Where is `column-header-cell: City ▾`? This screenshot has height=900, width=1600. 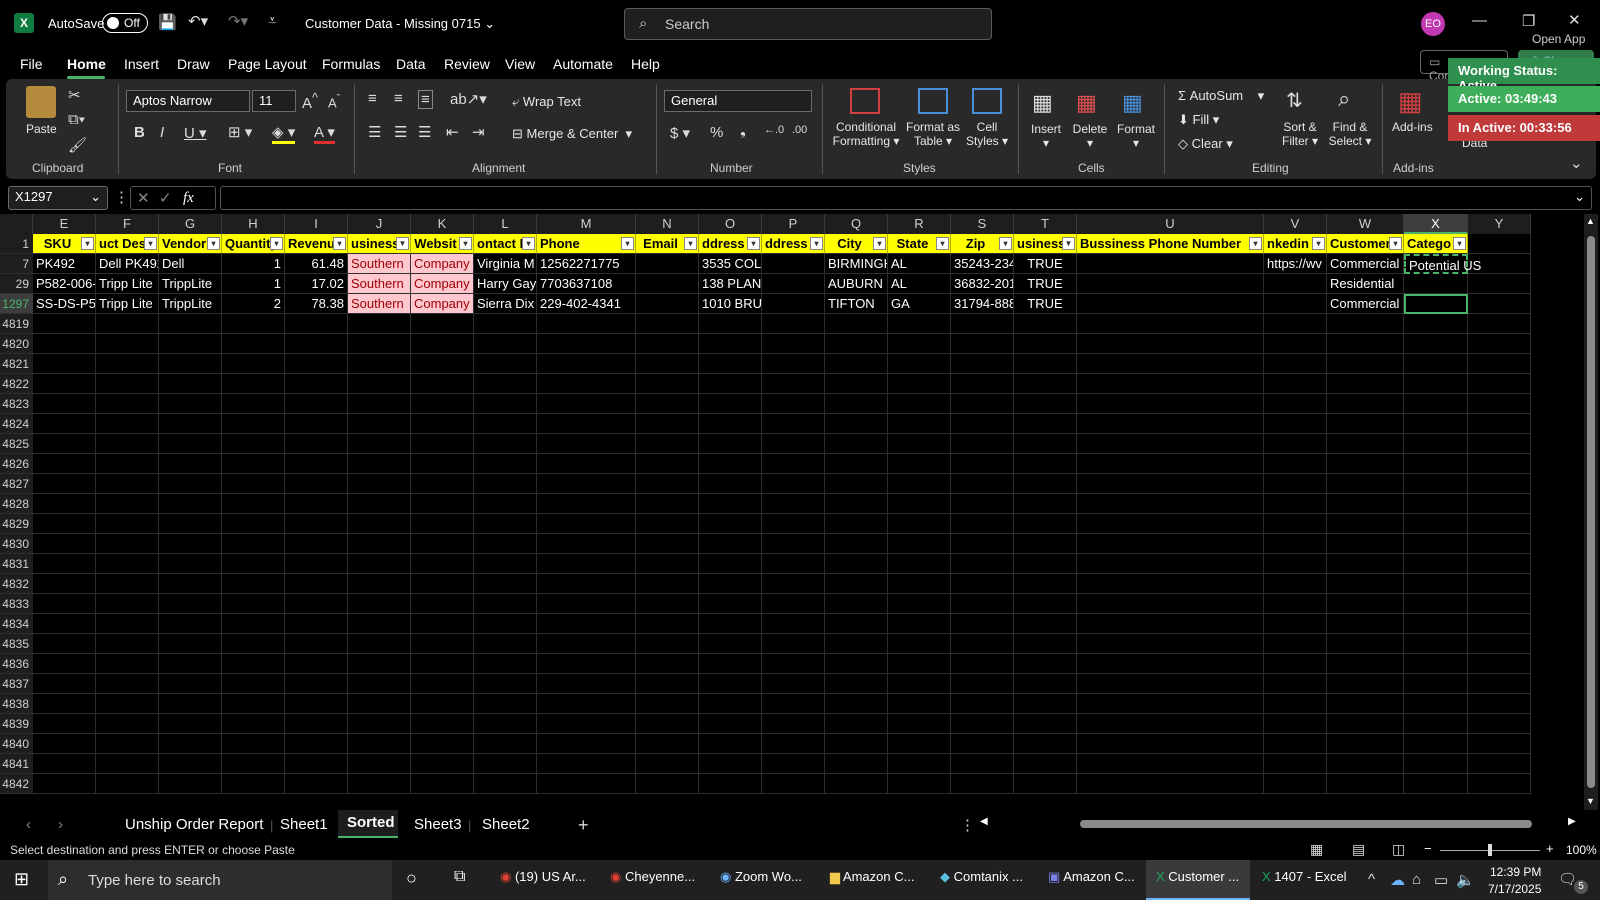 column-header-cell: City ▾ is located at coordinates (856, 244).